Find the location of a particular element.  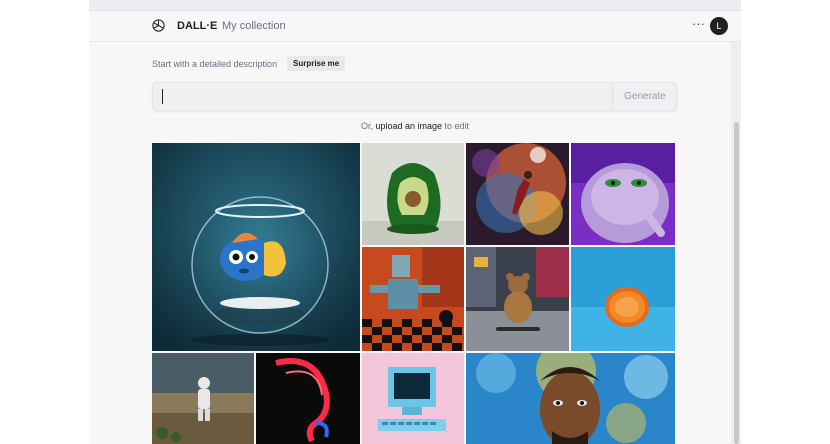

avatar: L is located at coordinates (719, 26).